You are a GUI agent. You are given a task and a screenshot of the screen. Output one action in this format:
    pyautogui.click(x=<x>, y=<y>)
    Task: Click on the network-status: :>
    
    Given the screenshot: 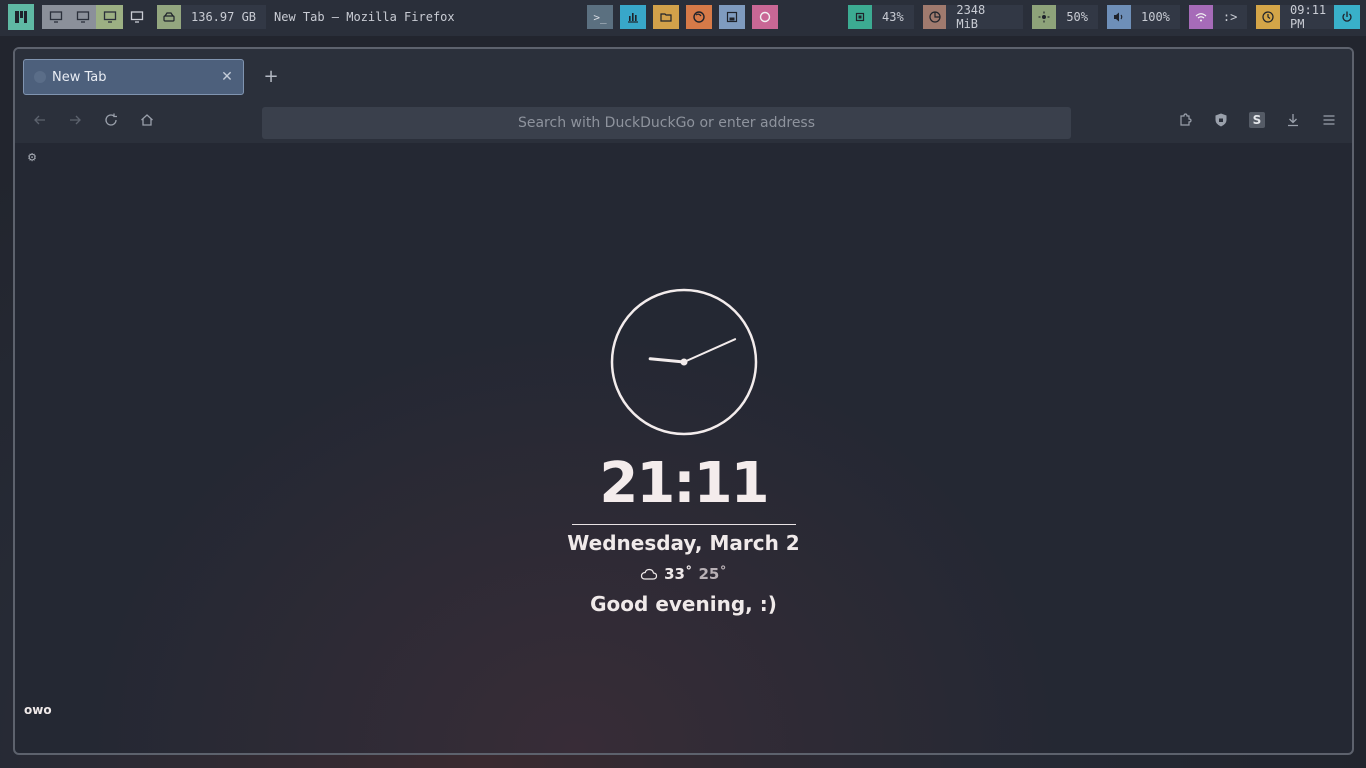 What is the action you would take?
    pyautogui.click(x=1218, y=17)
    